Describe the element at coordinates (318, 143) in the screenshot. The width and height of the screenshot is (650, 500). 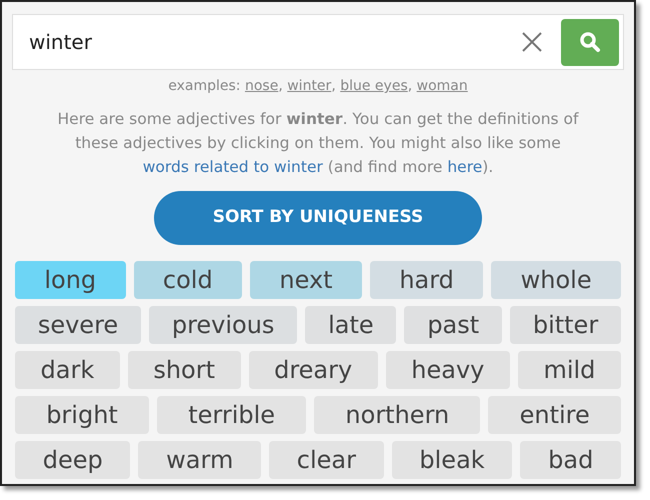
I see `intro-paragraph: Here are some adjectives for winter. You can get the definitions of these adjectives by clicking on them. You might also like some words related to winter (and find more here).` at that location.